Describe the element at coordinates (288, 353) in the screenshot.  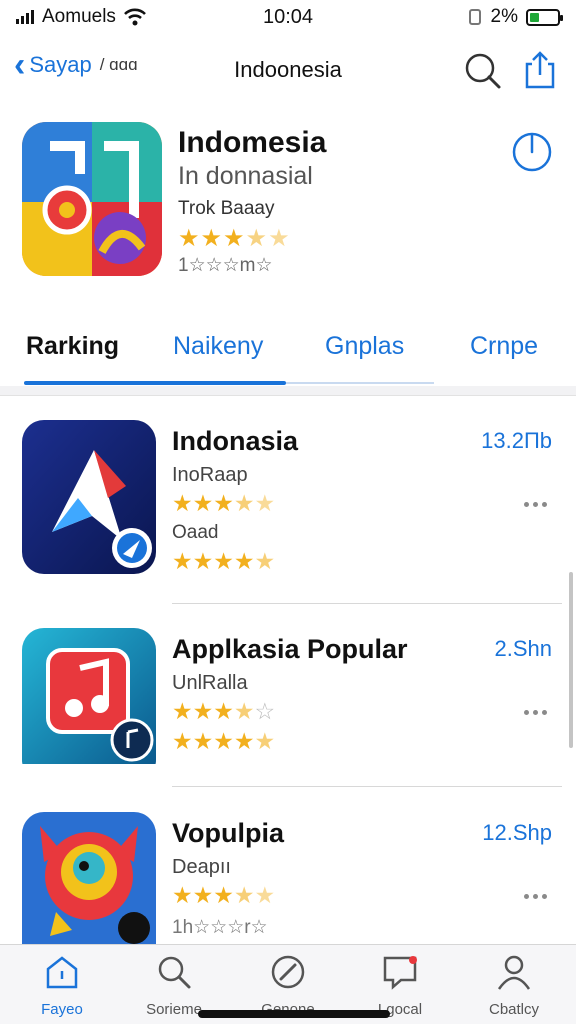
I see `segment-tabs: Rarking Naikeny Gnplas Crnpe` at that location.